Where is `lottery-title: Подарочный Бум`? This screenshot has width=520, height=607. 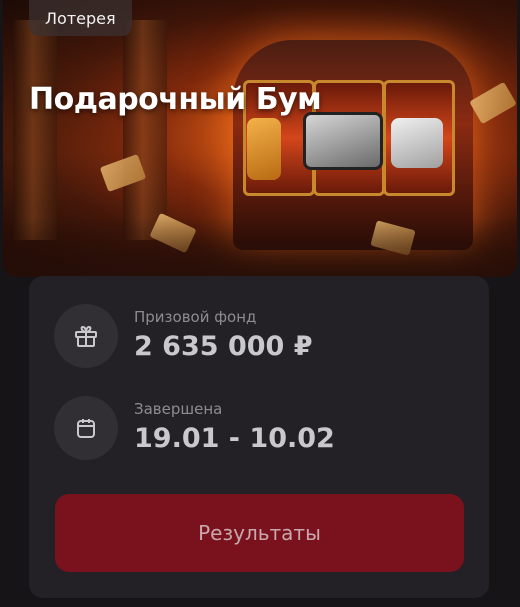
lottery-title: Подарочный Бум is located at coordinates (175, 99).